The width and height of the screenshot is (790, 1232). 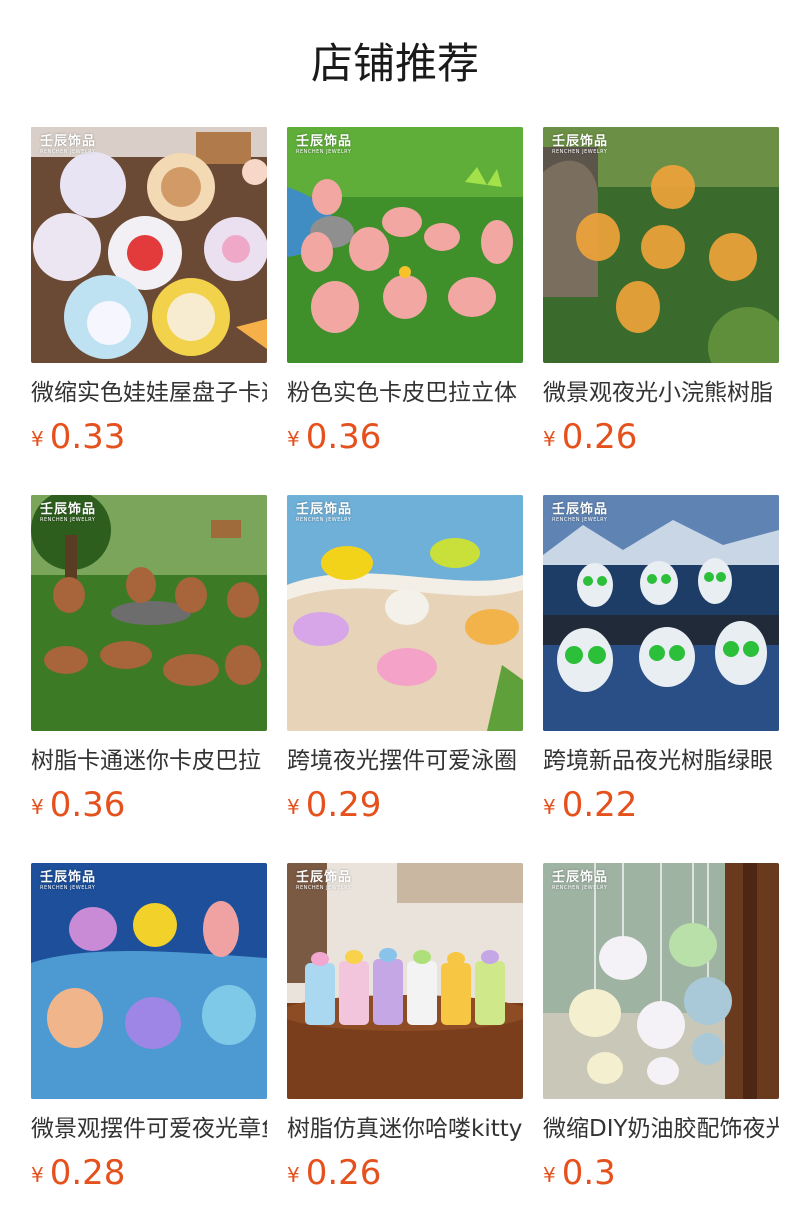 I want to click on brown-capybara-photo, so click(x=149, y=613).